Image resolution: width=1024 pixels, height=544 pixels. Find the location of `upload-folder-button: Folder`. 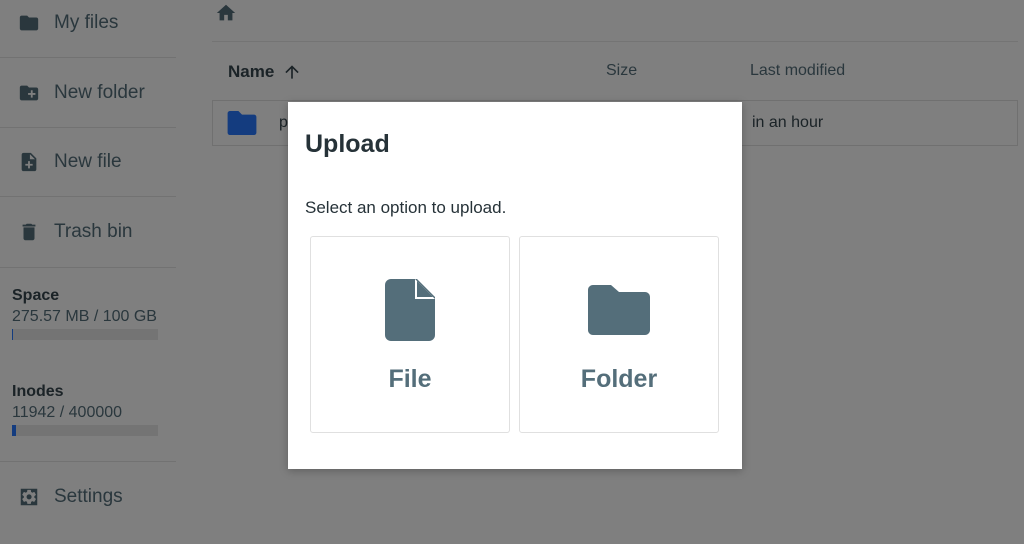

upload-folder-button: Folder is located at coordinates (619, 334).